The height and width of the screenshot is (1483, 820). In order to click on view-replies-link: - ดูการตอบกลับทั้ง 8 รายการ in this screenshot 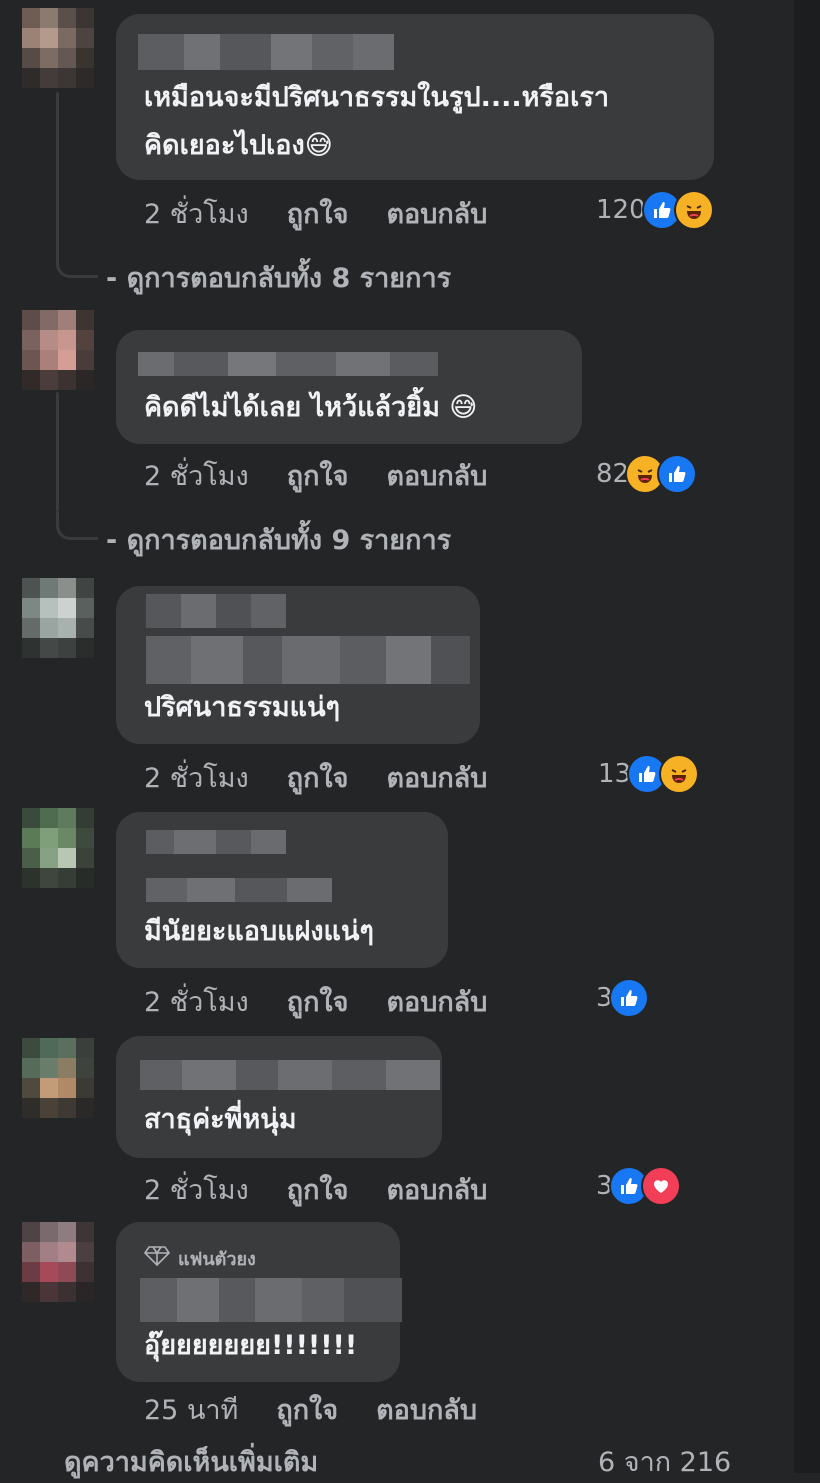, I will do `click(278, 277)`.